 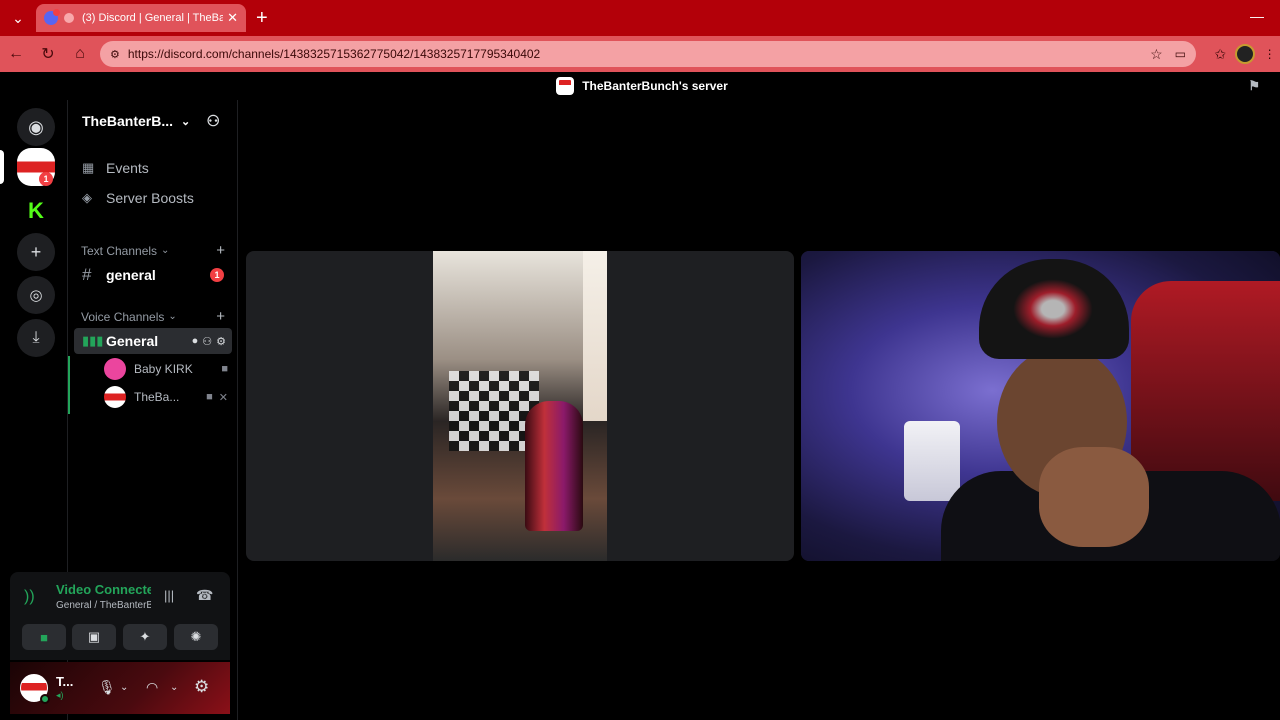 I want to click on discord-title-bar: TheBanterBunch's server ⚑, so click(x=642, y=86).